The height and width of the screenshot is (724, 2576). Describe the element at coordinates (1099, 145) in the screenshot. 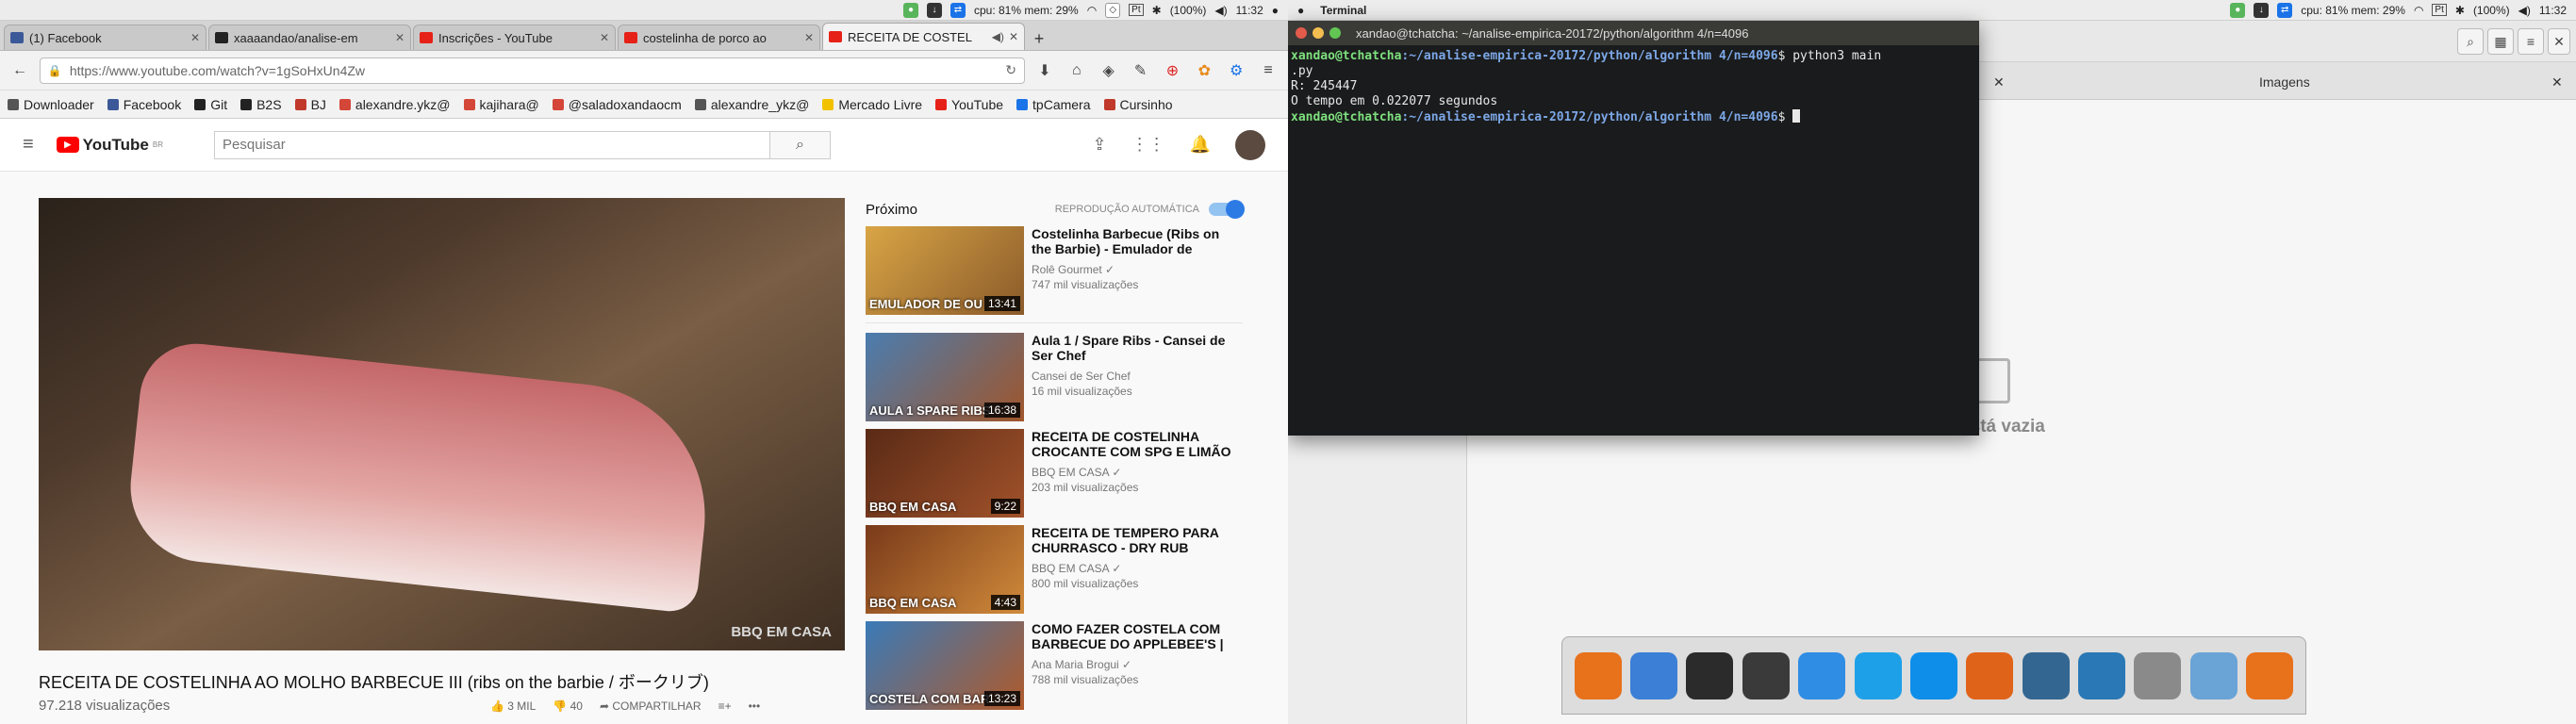

I see `upload-icon: ⇪` at that location.